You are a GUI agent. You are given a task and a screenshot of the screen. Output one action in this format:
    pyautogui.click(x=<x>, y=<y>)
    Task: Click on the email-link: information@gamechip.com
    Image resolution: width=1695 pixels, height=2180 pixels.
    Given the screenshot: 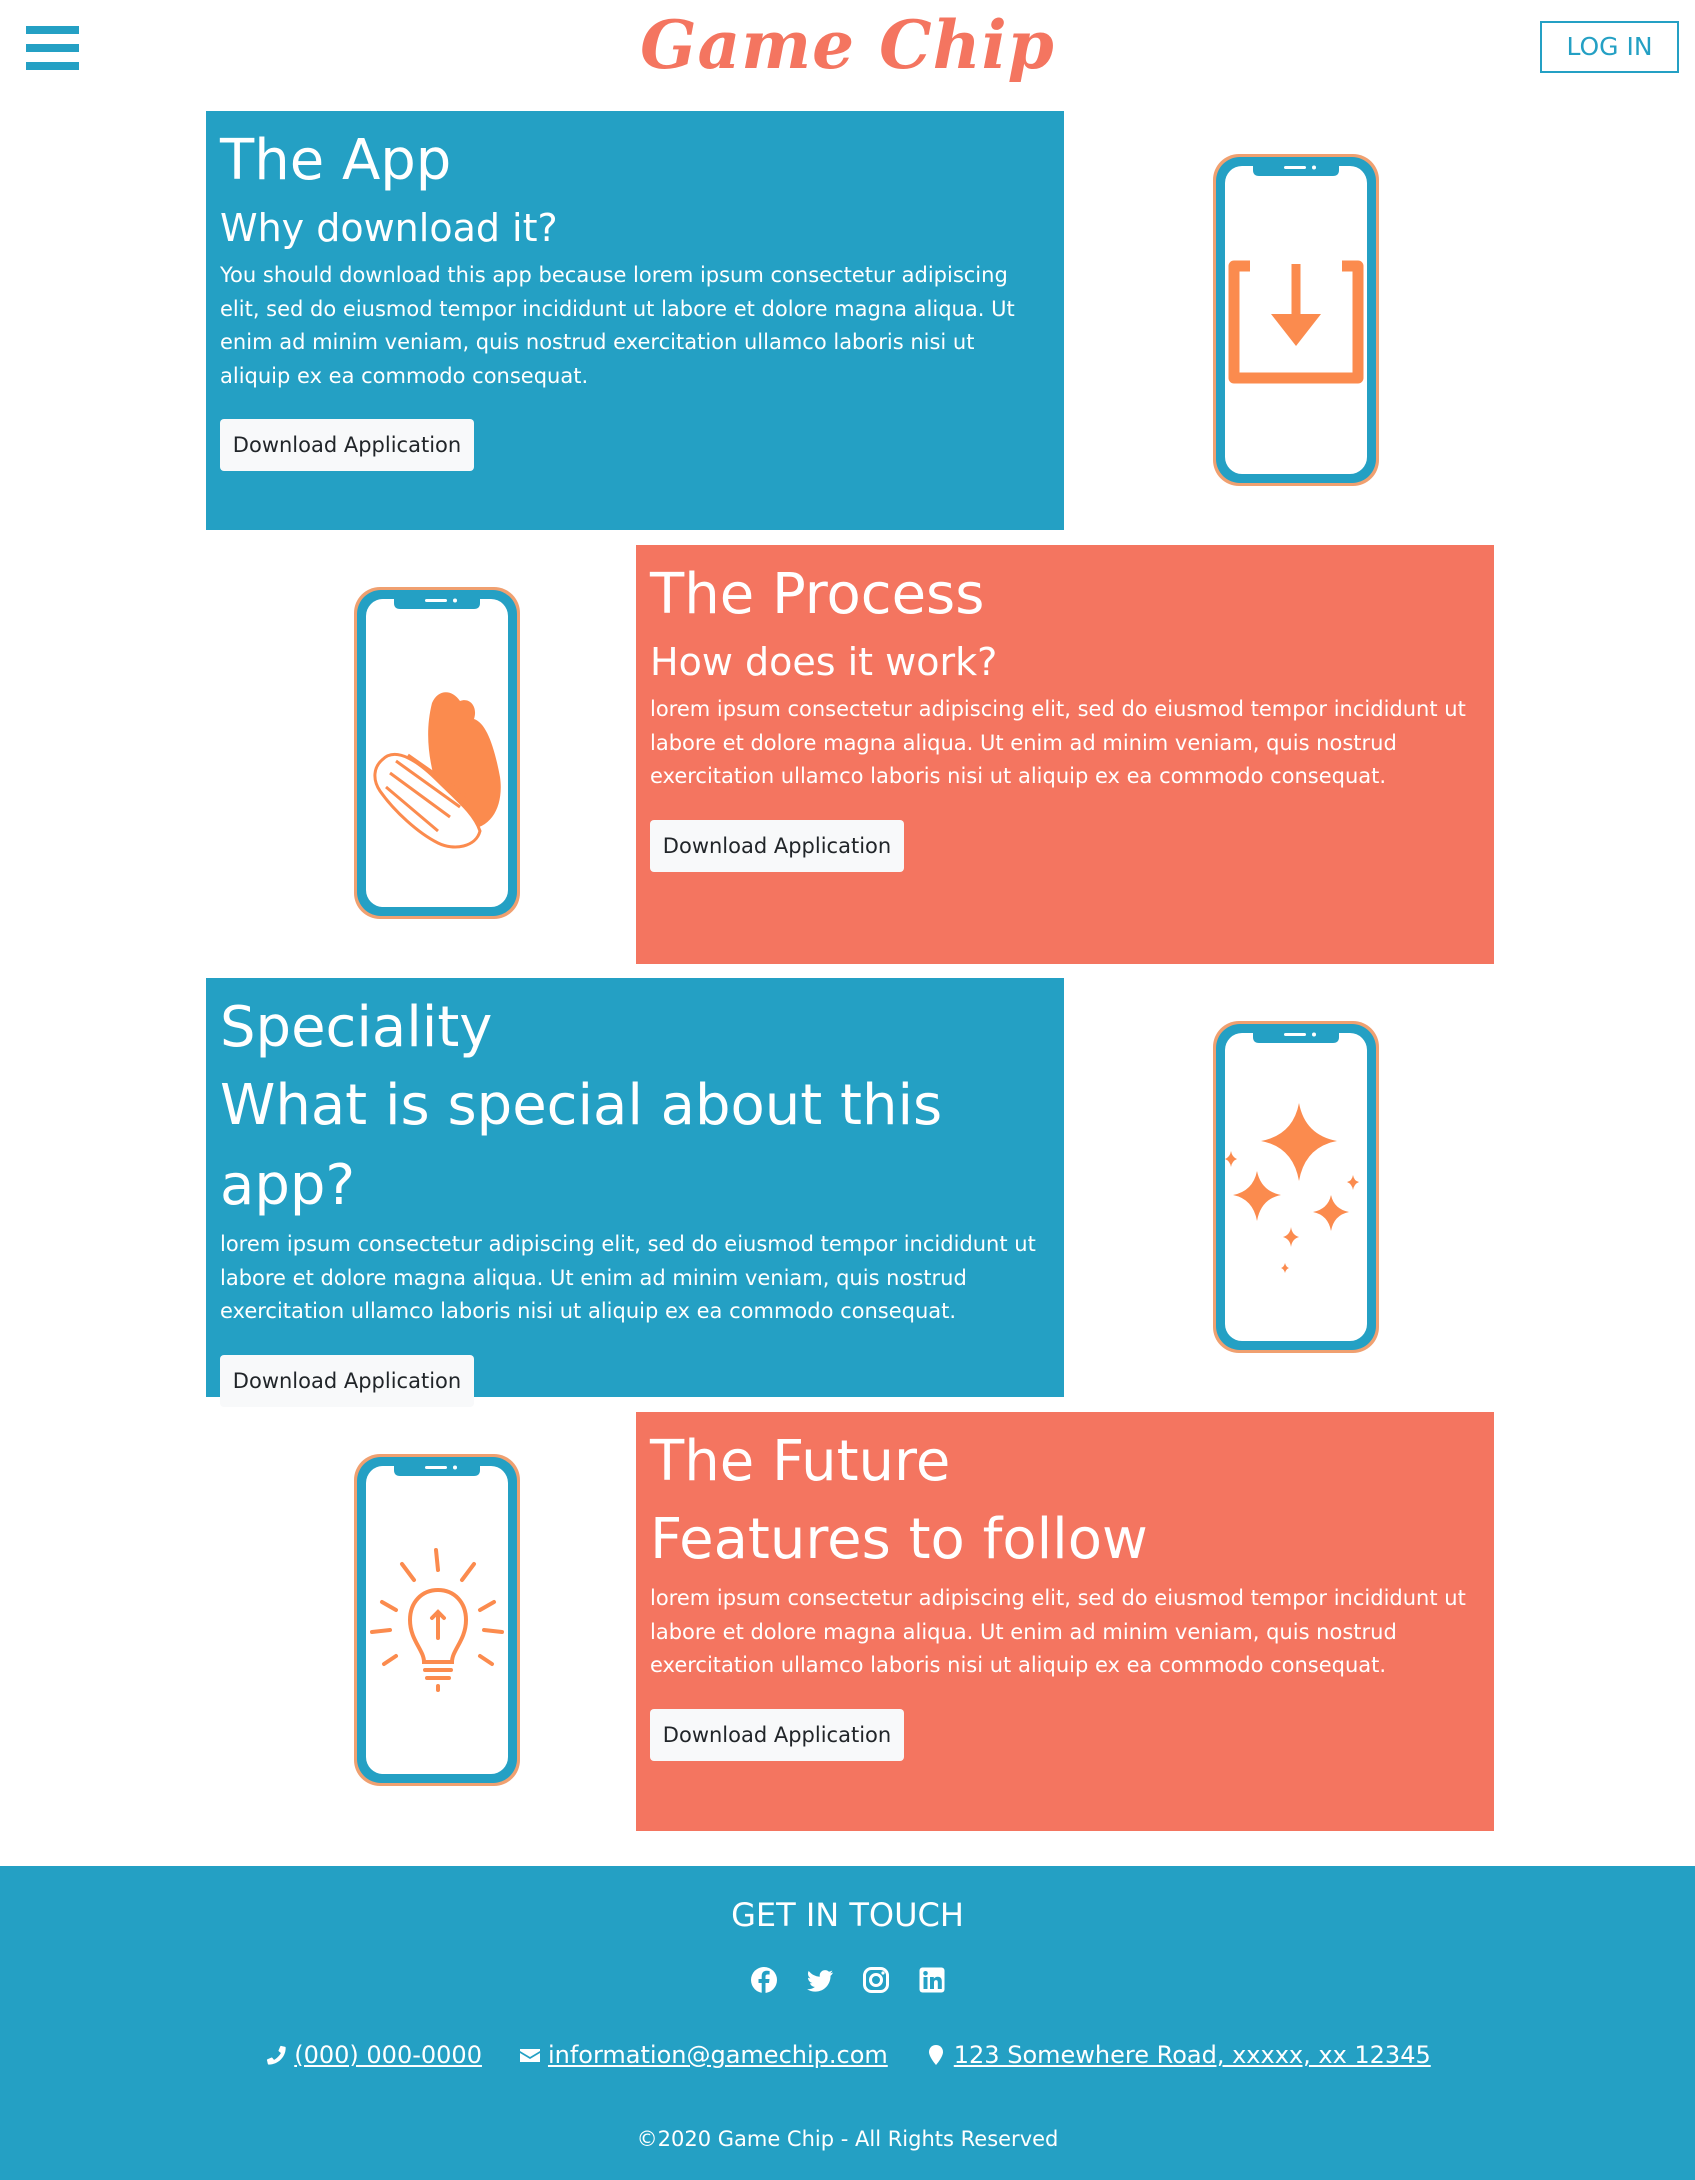 What is the action you would take?
    pyautogui.click(x=703, y=2055)
    